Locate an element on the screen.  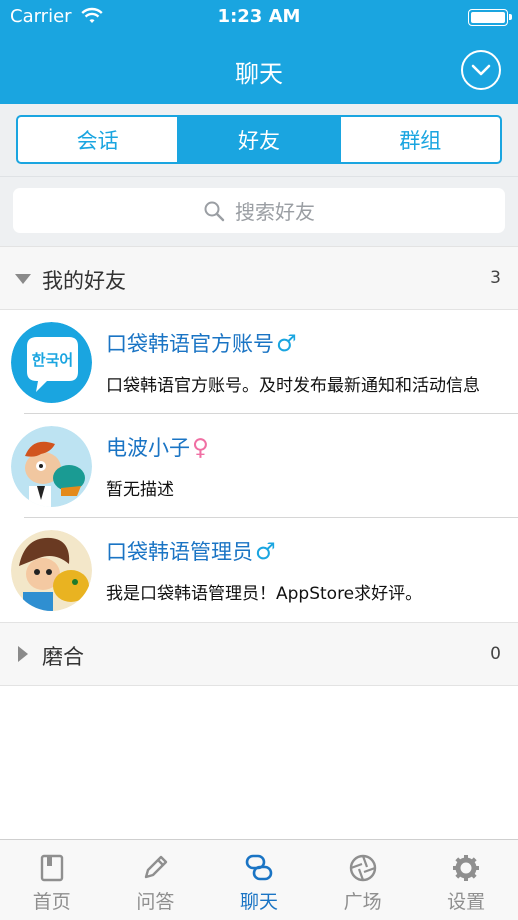
clock: 1:23 AM is located at coordinates (259, 16).